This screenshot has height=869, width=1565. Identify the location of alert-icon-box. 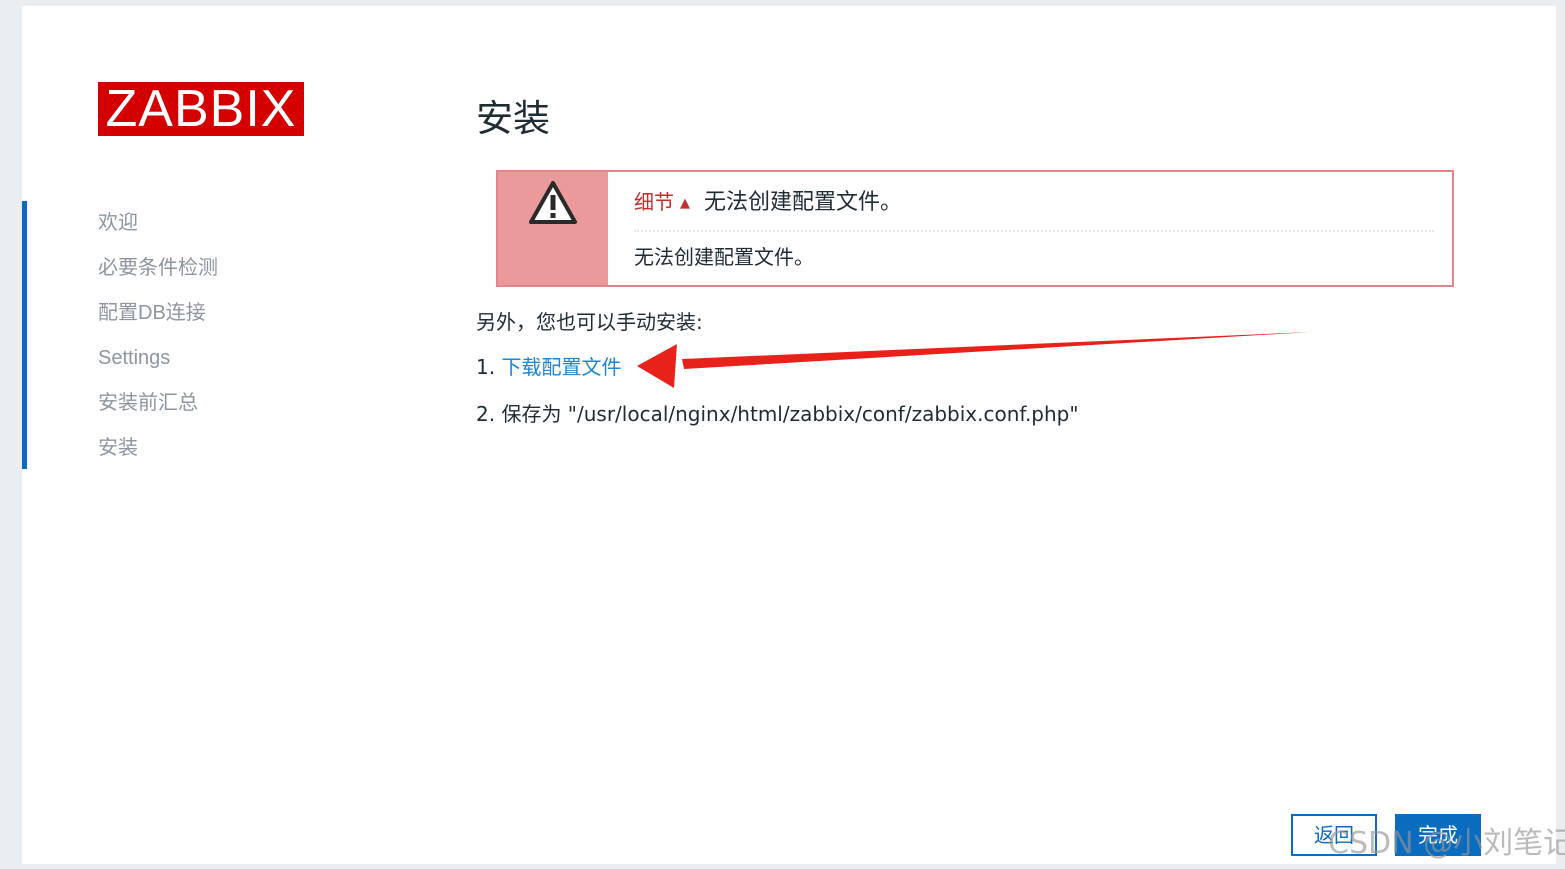
(553, 228).